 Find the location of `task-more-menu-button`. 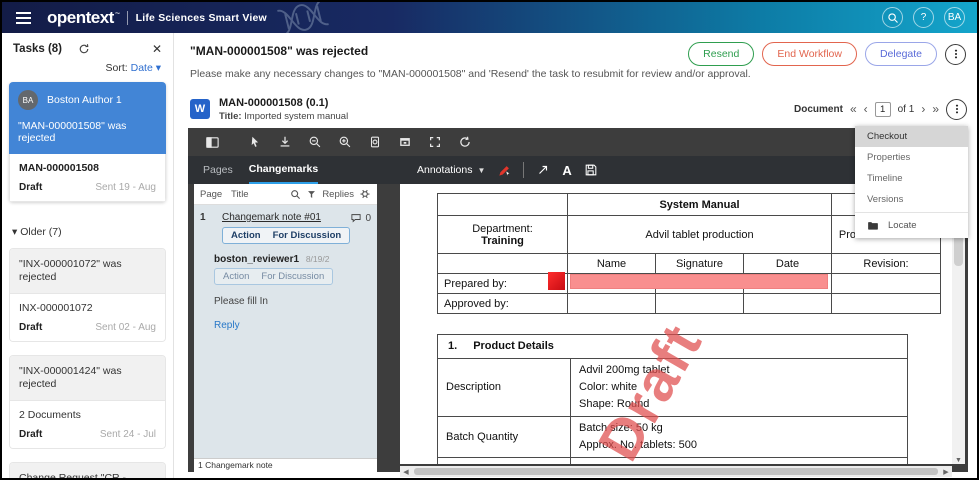

task-more-menu-button is located at coordinates (955, 54).